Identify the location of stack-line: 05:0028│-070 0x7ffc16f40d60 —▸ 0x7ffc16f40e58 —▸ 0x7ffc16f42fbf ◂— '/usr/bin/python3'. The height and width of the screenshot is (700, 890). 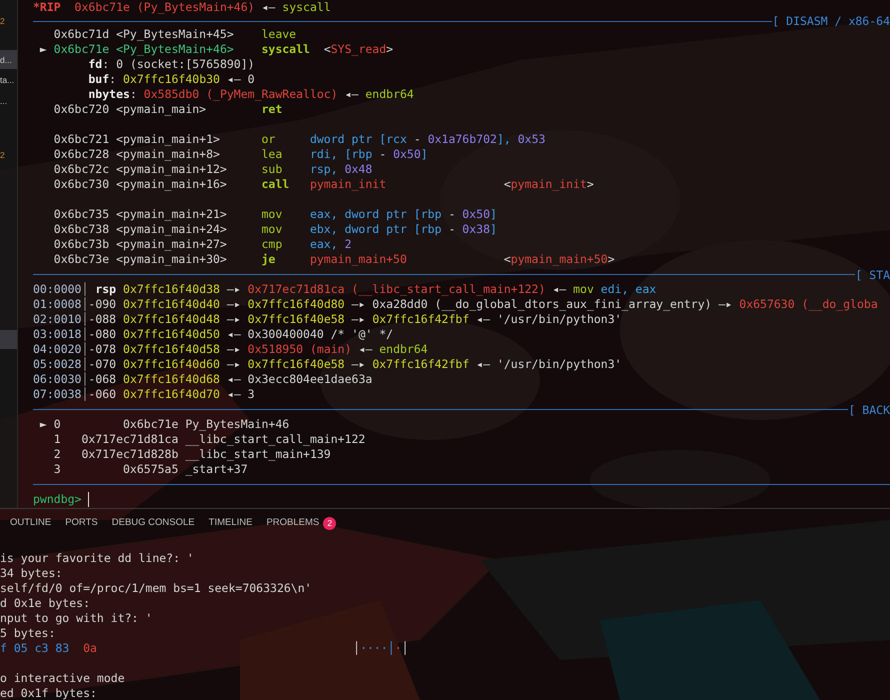
(327, 364).